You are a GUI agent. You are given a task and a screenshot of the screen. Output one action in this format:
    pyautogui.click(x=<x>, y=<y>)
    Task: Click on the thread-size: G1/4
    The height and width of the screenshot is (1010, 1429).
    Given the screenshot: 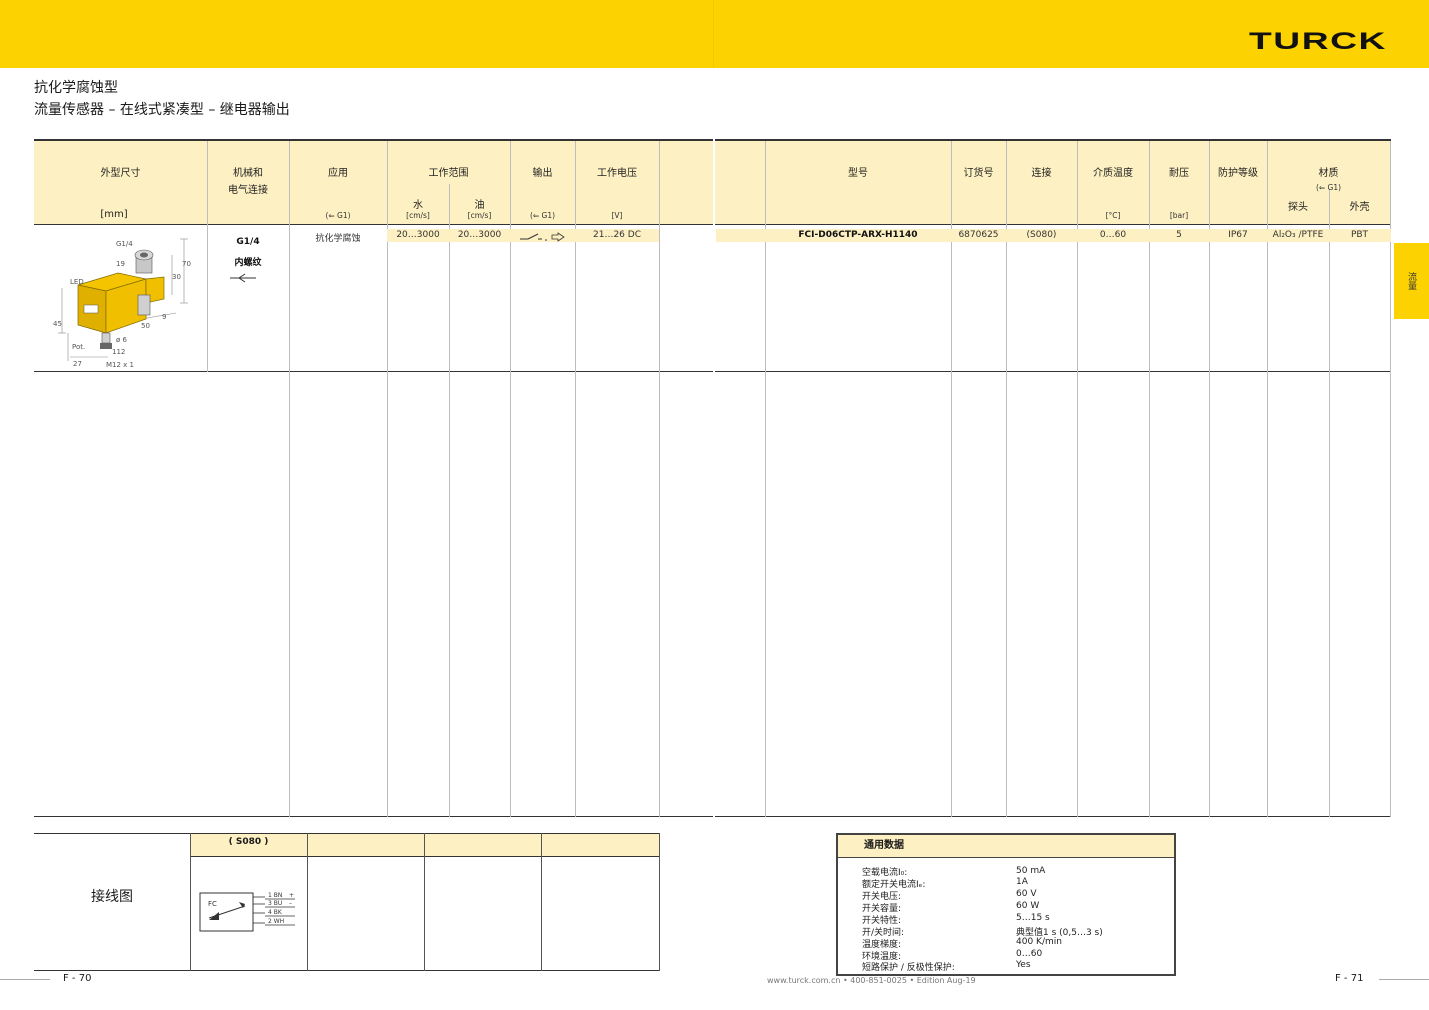 What is the action you would take?
    pyautogui.click(x=248, y=242)
    